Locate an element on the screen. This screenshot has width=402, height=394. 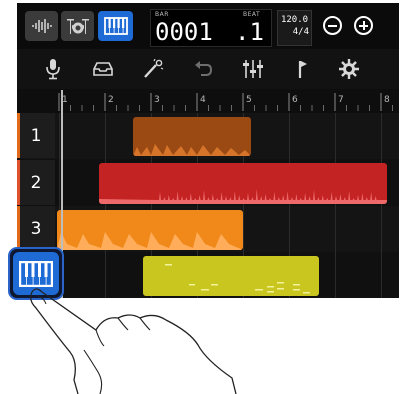
tapping-hand-illustration is located at coordinates (133, 341).